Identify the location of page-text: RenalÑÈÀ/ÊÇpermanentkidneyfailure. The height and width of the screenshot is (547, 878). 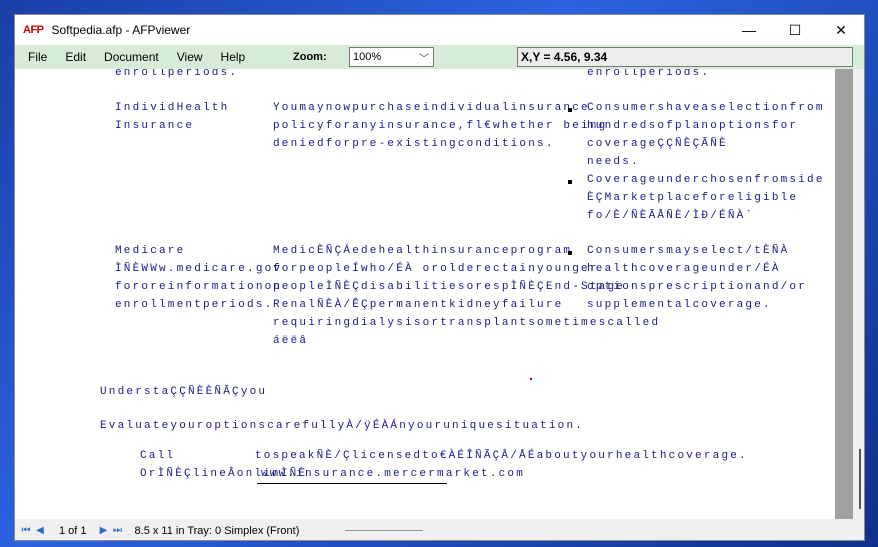
(418, 305).